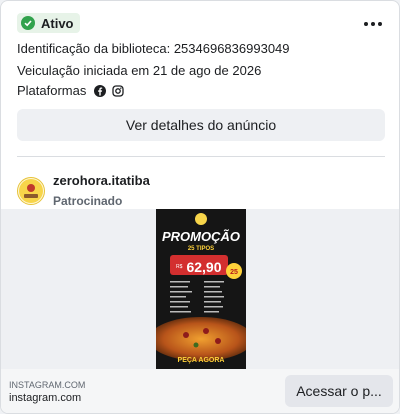  Describe the element at coordinates (203, 267) in the screenshot. I see `poster-price: 62,90` at that location.